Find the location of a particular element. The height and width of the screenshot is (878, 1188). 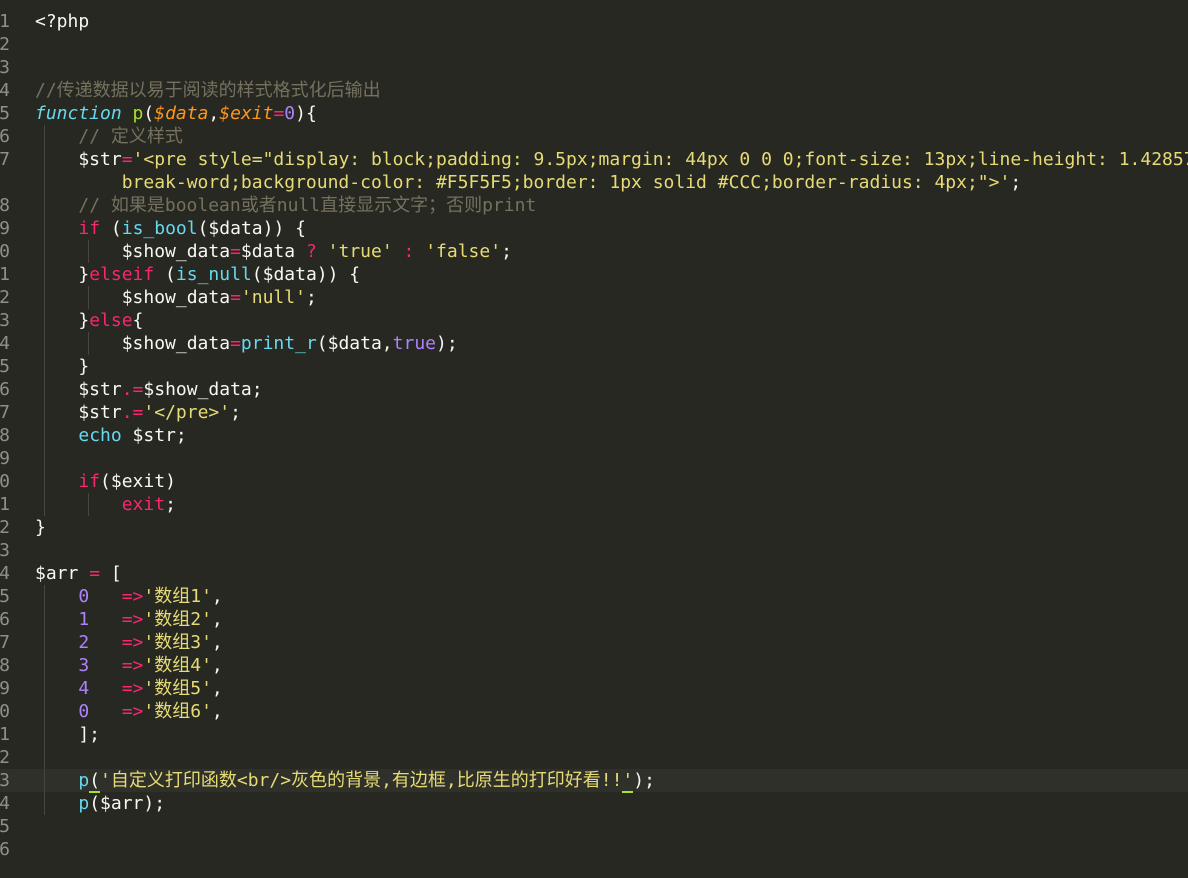

code-line: p($arr); is located at coordinates (100, 803).